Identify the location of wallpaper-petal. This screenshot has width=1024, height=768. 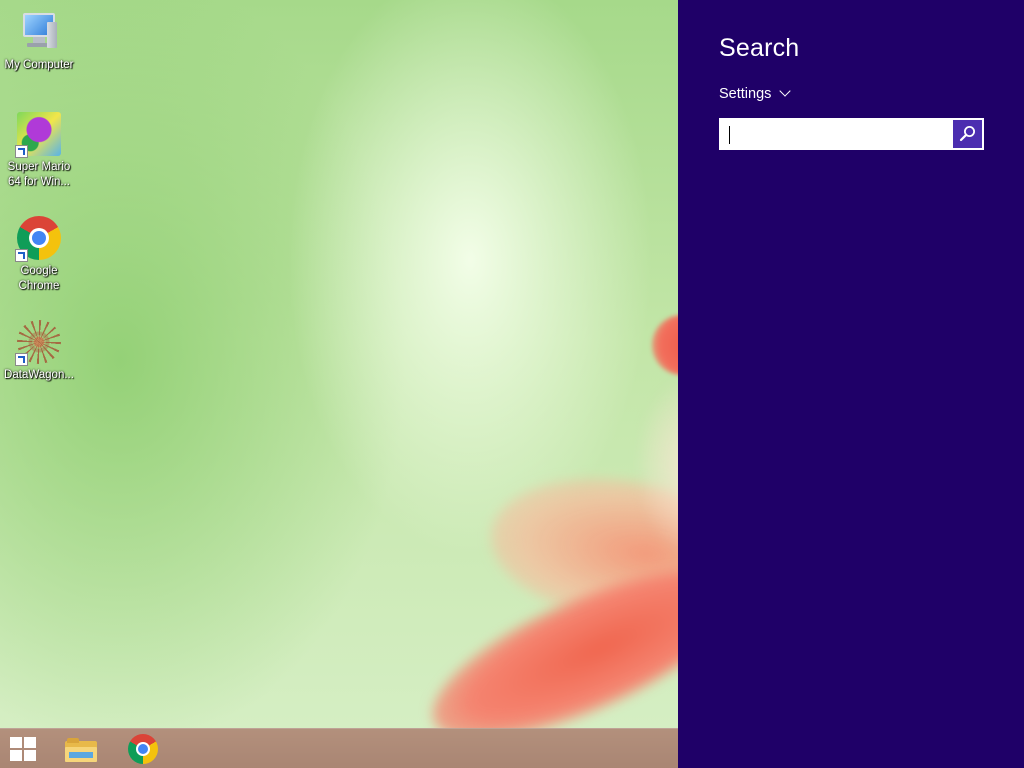
(665, 345).